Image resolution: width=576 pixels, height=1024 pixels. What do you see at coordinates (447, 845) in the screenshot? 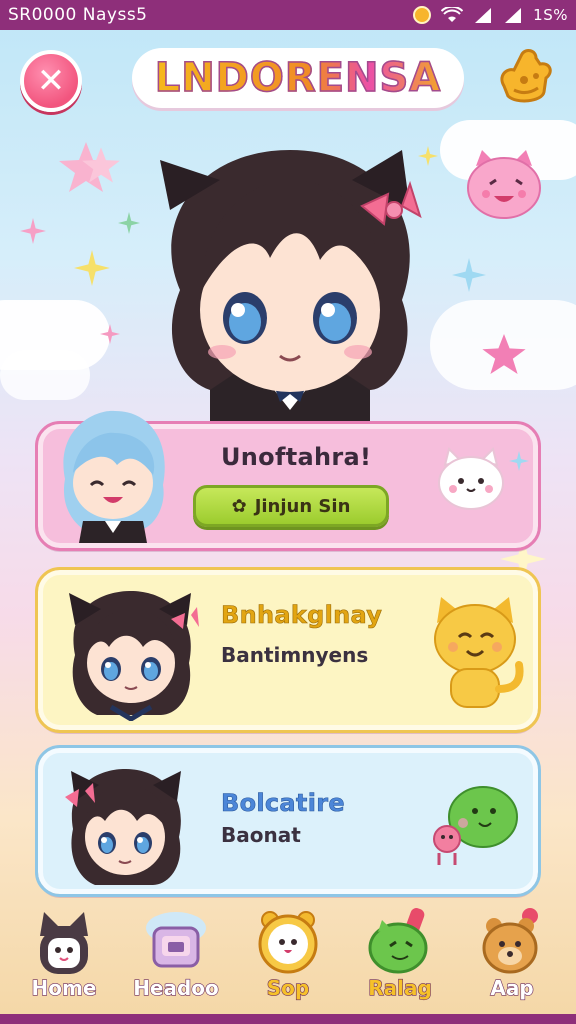
I see `pink-critter-pet` at bounding box center [447, 845].